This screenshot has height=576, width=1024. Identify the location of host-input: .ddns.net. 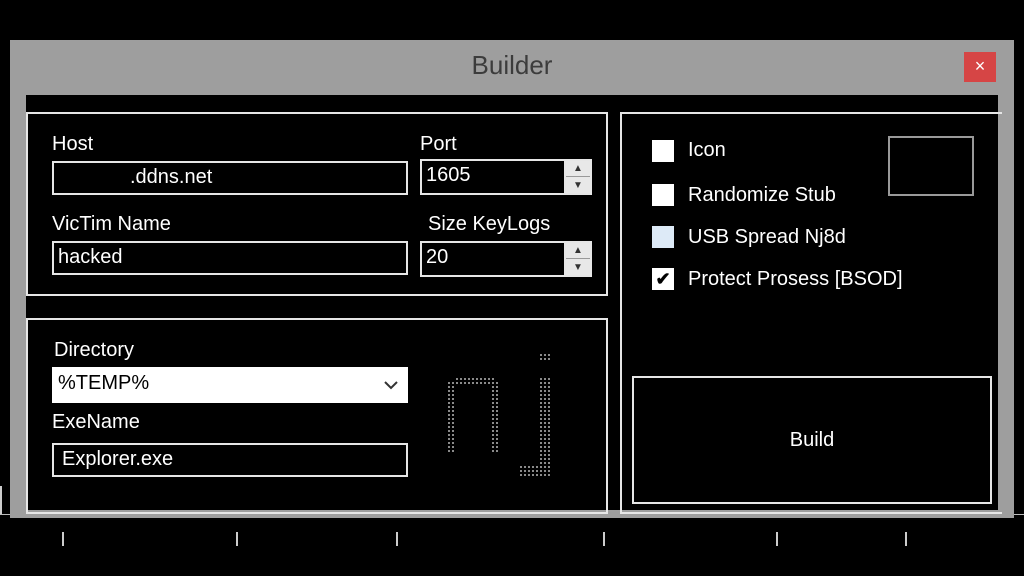
(230, 178).